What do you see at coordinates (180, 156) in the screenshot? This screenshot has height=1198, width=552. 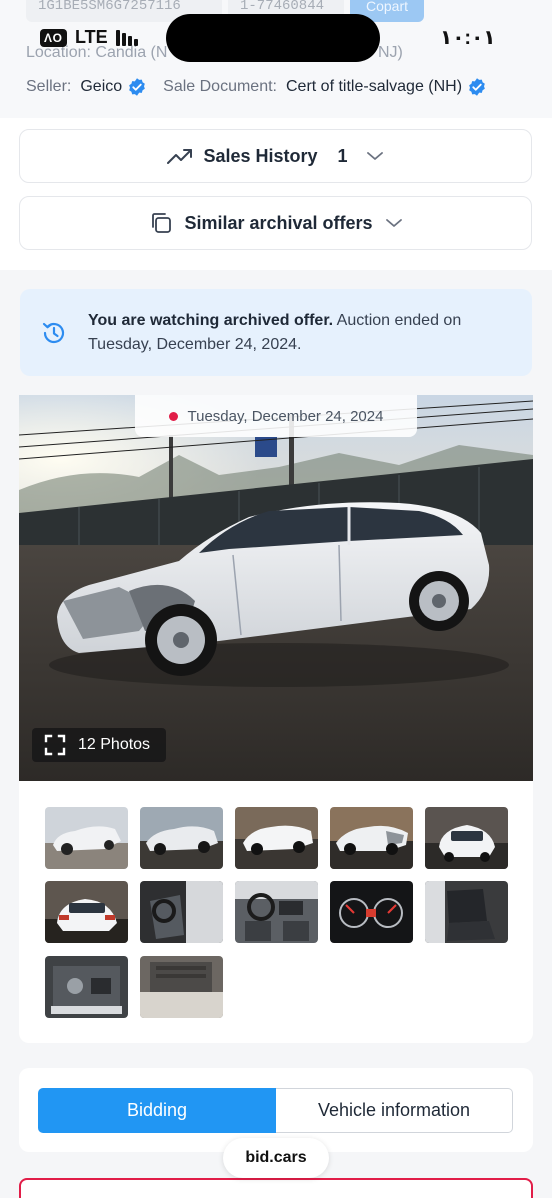 I see `trending-up-icon` at bounding box center [180, 156].